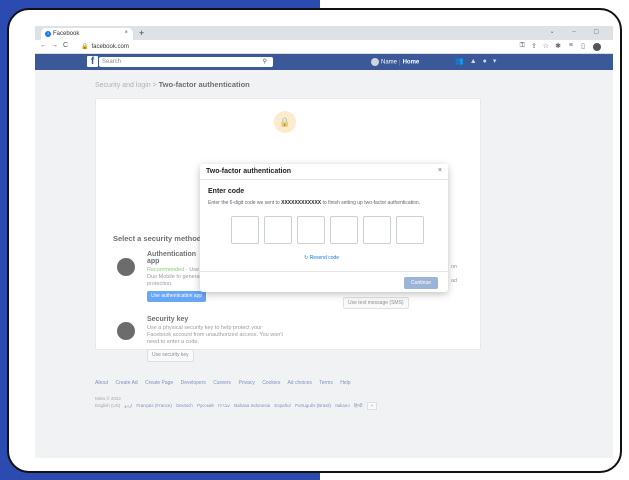  I want to click on key-icon: ⚿, so click(522, 46).